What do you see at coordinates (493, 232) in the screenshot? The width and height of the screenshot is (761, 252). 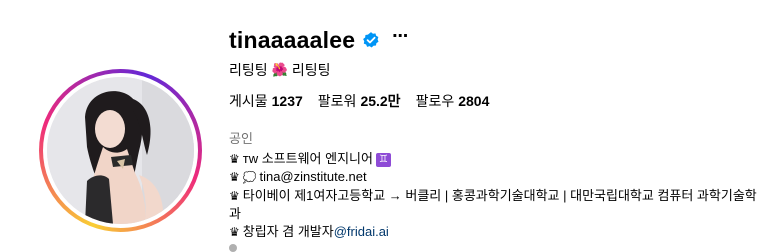 I see `bio-line-4: ♛ 창립자 겸 개발자@fridai.ai` at bounding box center [493, 232].